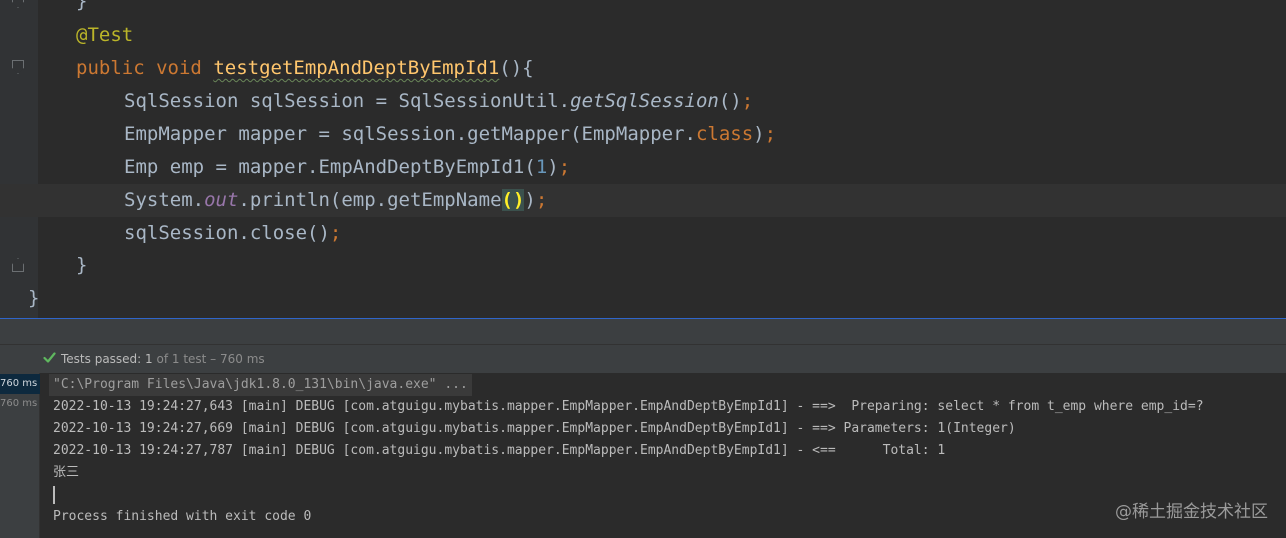  What do you see at coordinates (330, 167) in the screenshot?
I see `code-token: Emp emp = mapper.EmpAndDeptByEmpId1(` at bounding box center [330, 167].